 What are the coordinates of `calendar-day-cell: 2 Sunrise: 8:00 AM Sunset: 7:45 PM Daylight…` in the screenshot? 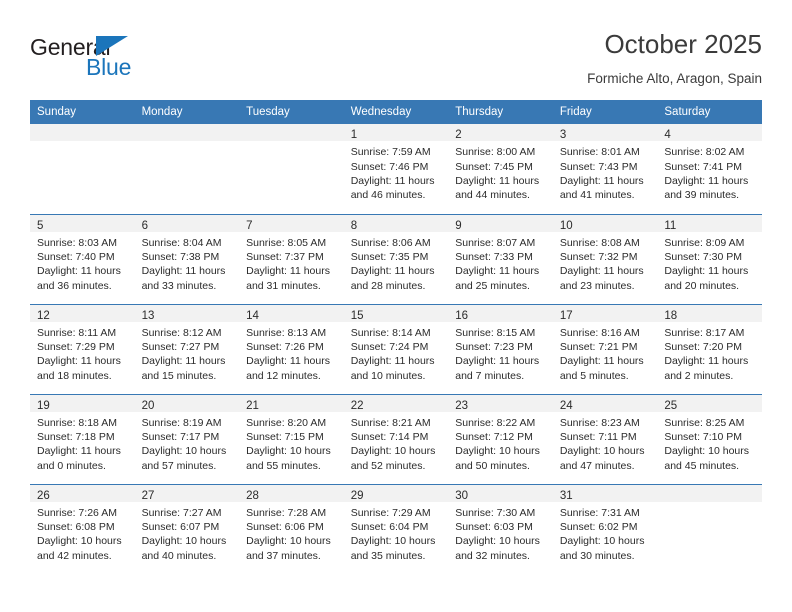 It's located at (500, 169).